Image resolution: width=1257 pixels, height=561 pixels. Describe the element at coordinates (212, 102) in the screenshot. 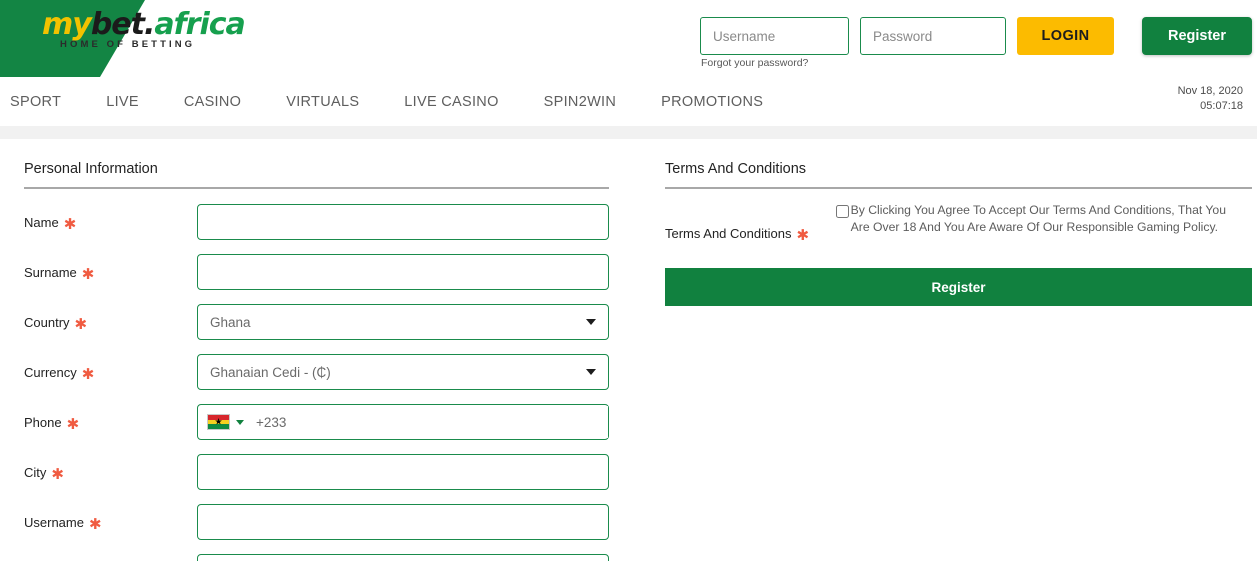

I see `nav-item-casino: CASINO` at that location.